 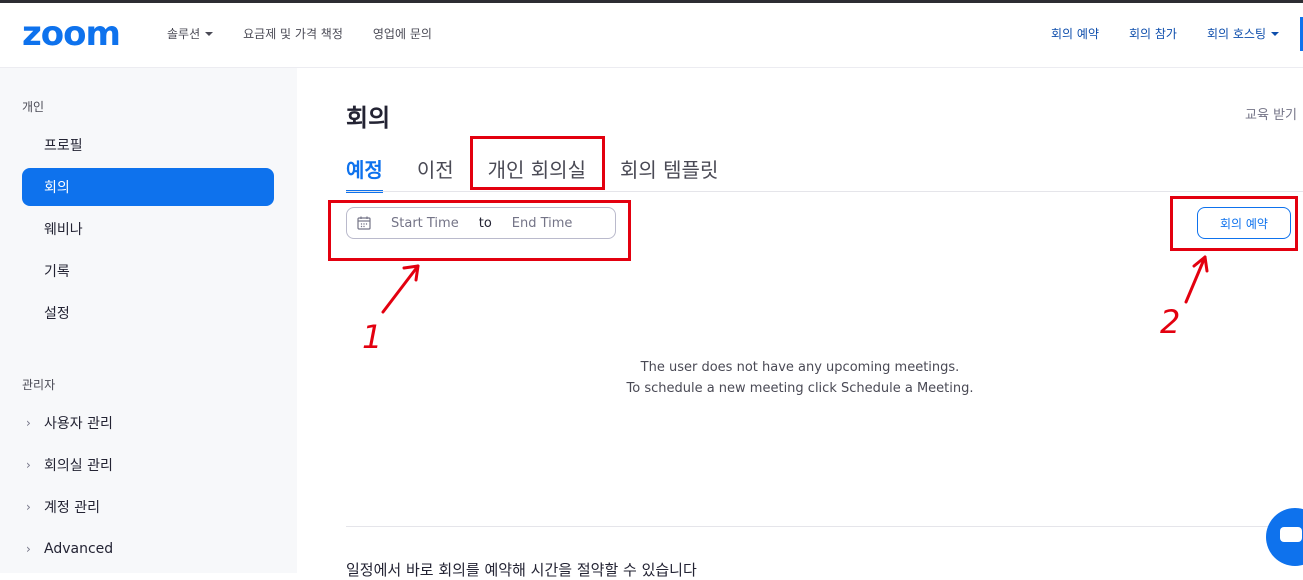 I want to click on tab-previous: 이전, so click(x=435, y=173).